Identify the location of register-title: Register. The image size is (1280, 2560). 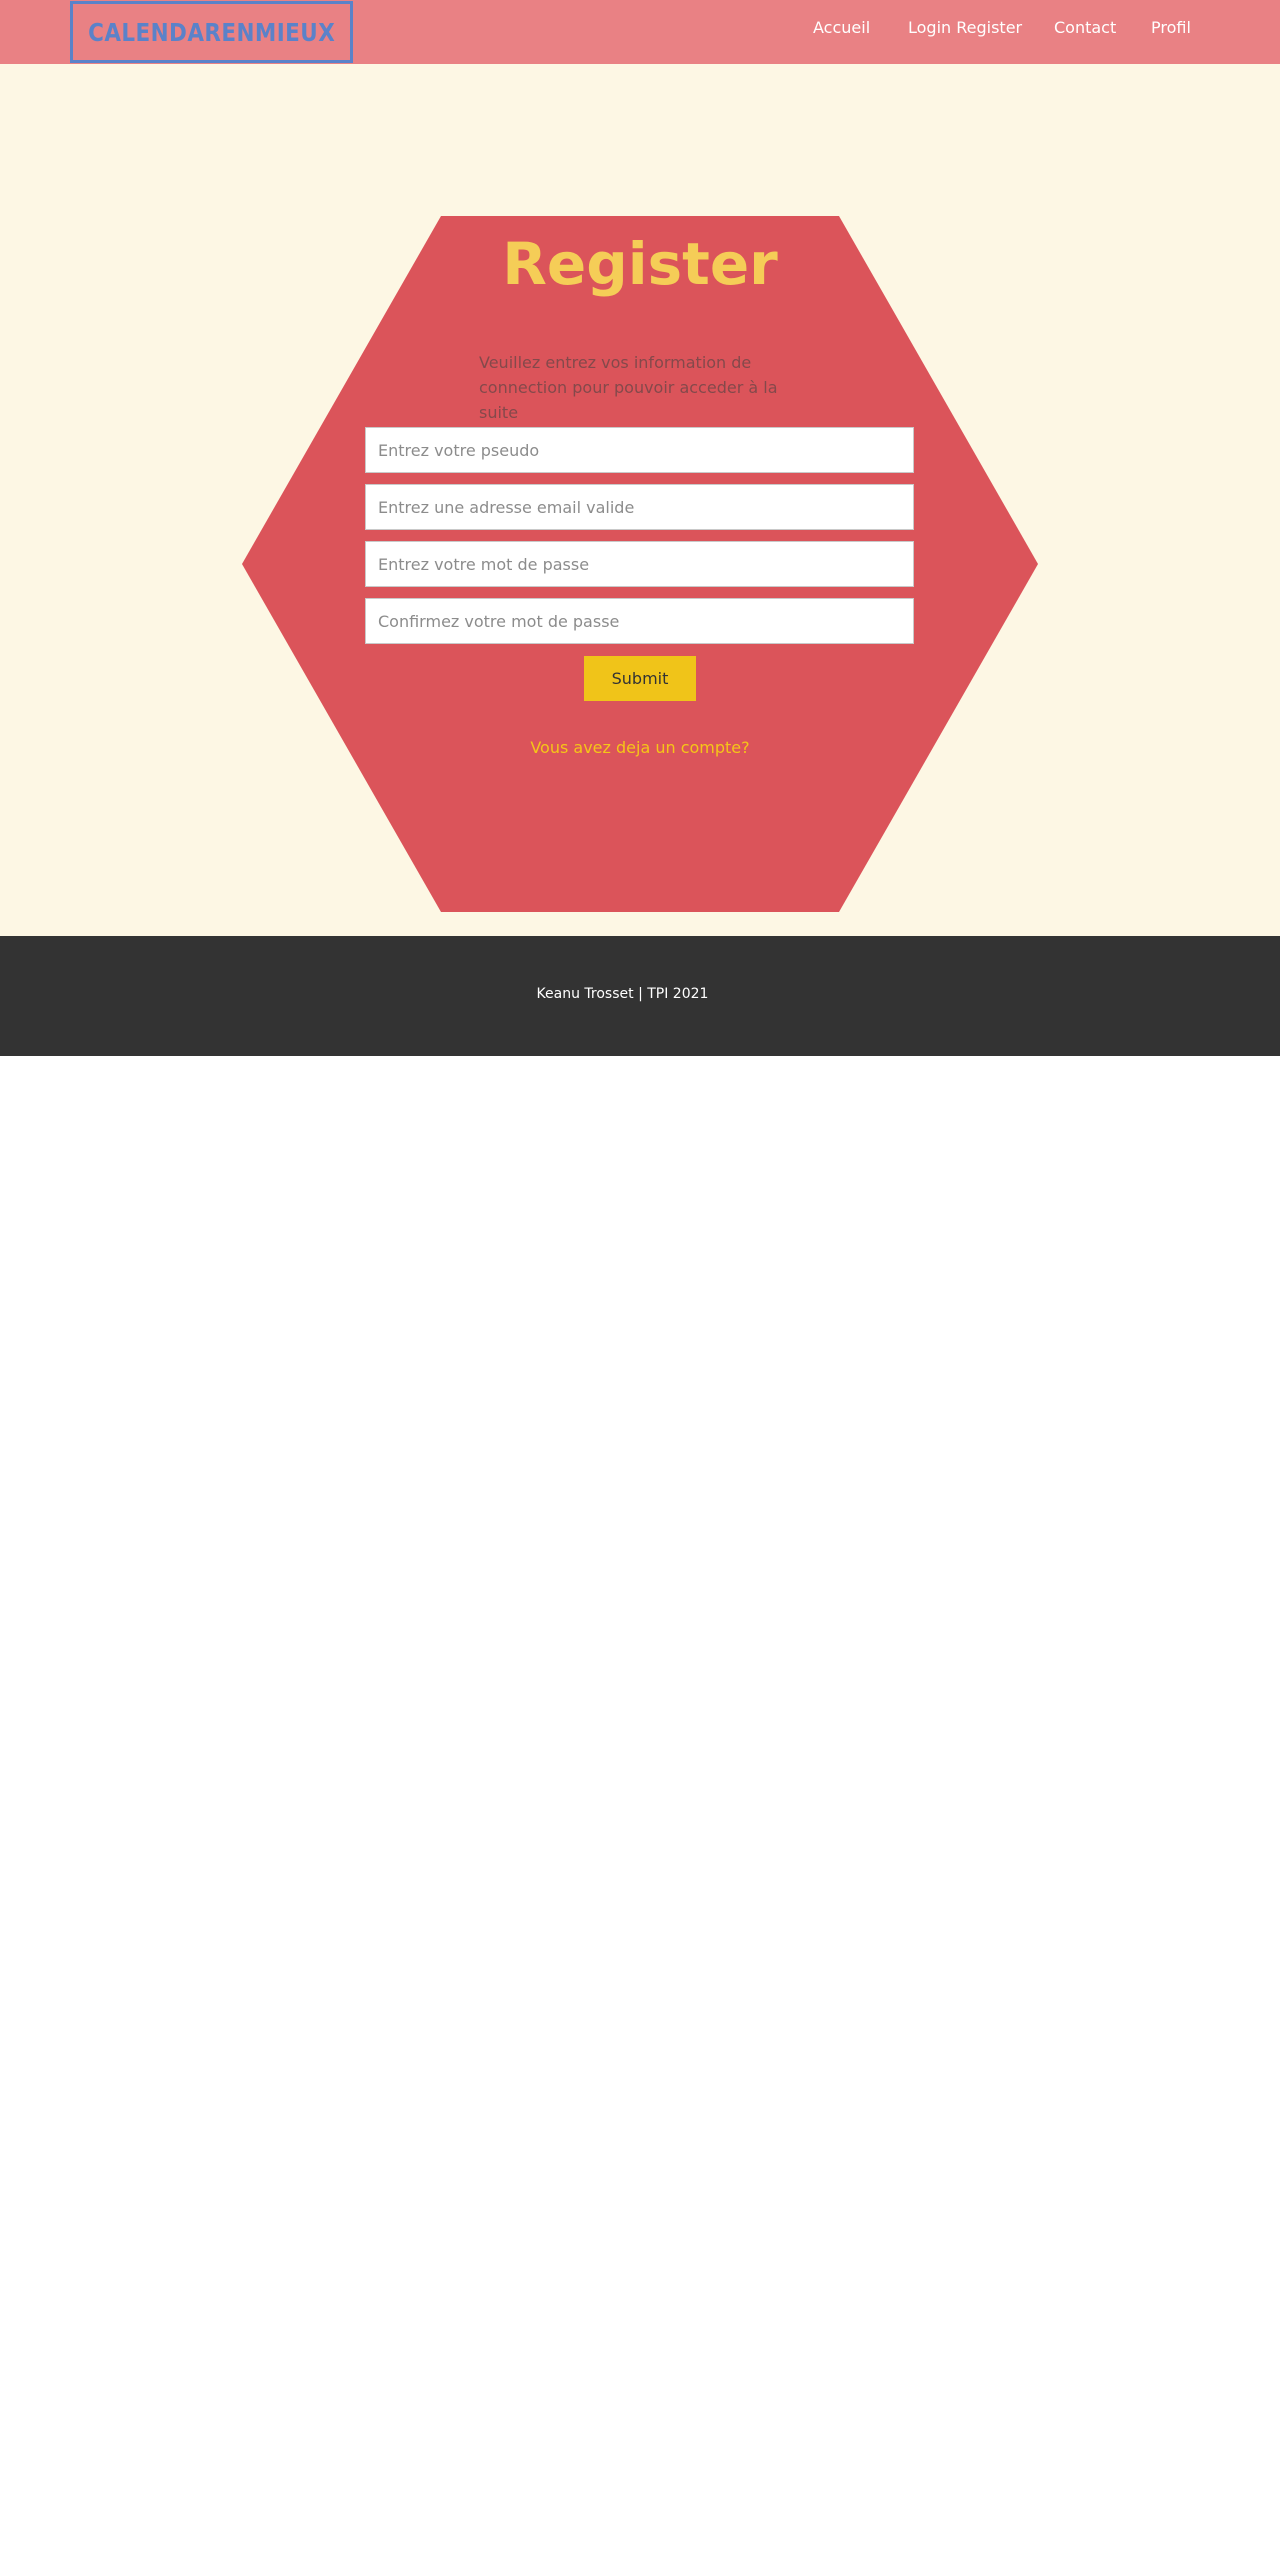
(640, 264).